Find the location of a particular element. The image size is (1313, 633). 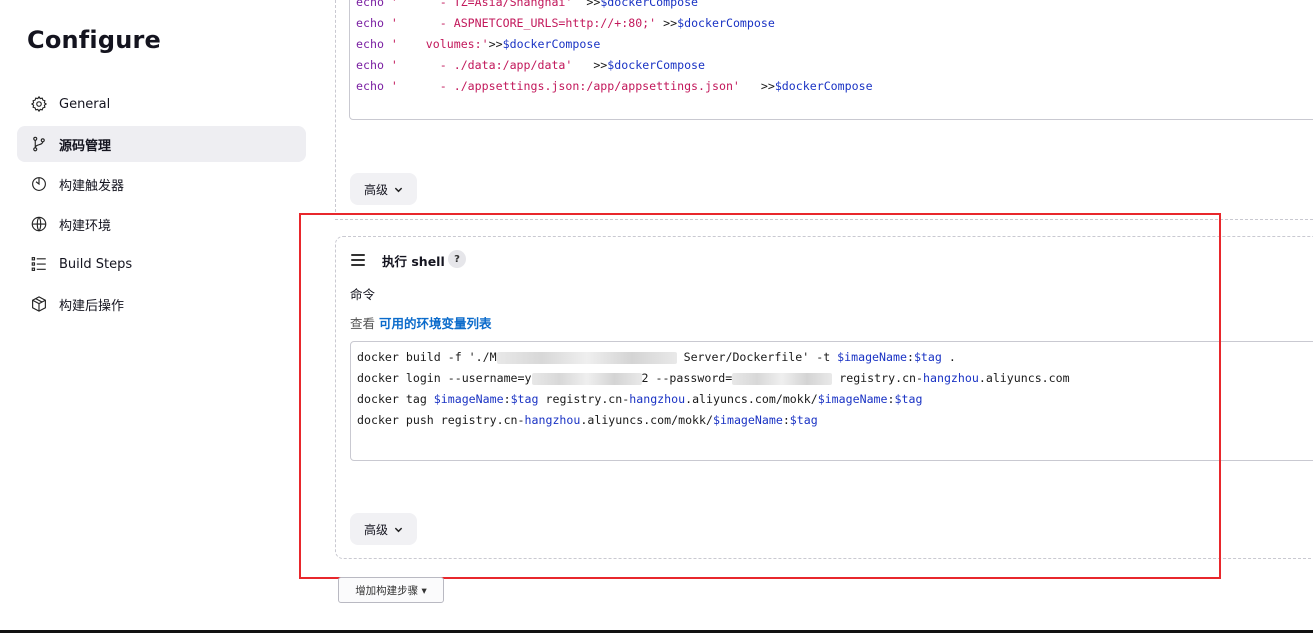

sidebar-item-source-control: 源码管理 is located at coordinates (161, 144).